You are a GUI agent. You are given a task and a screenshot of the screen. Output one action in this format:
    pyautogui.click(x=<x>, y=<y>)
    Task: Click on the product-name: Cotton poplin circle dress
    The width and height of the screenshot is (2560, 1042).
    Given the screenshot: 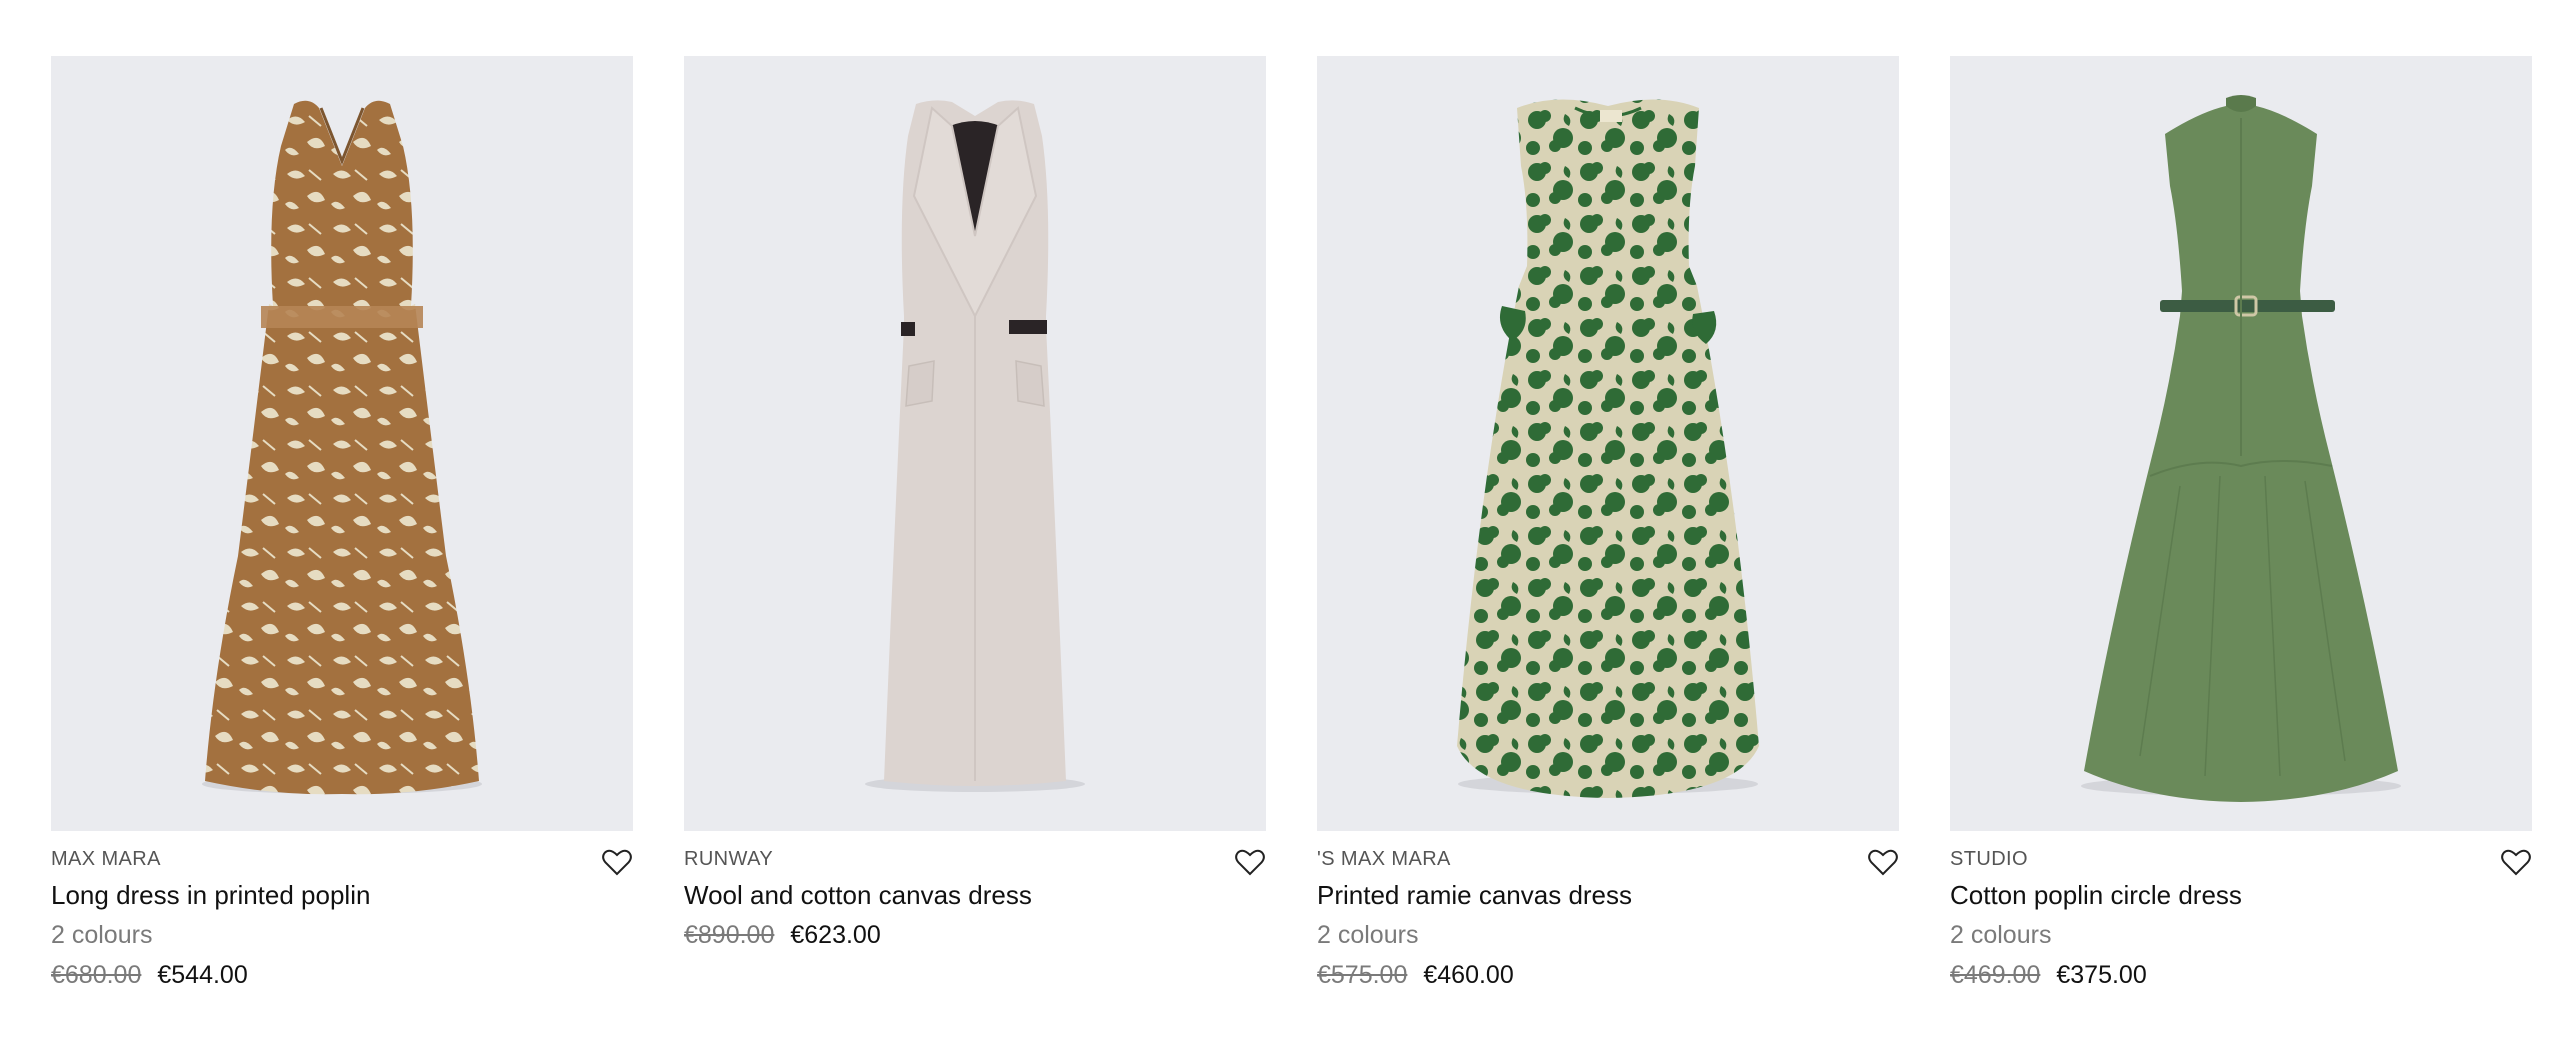 What is the action you would take?
    pyautogui.click(x=2241, y=895)
    